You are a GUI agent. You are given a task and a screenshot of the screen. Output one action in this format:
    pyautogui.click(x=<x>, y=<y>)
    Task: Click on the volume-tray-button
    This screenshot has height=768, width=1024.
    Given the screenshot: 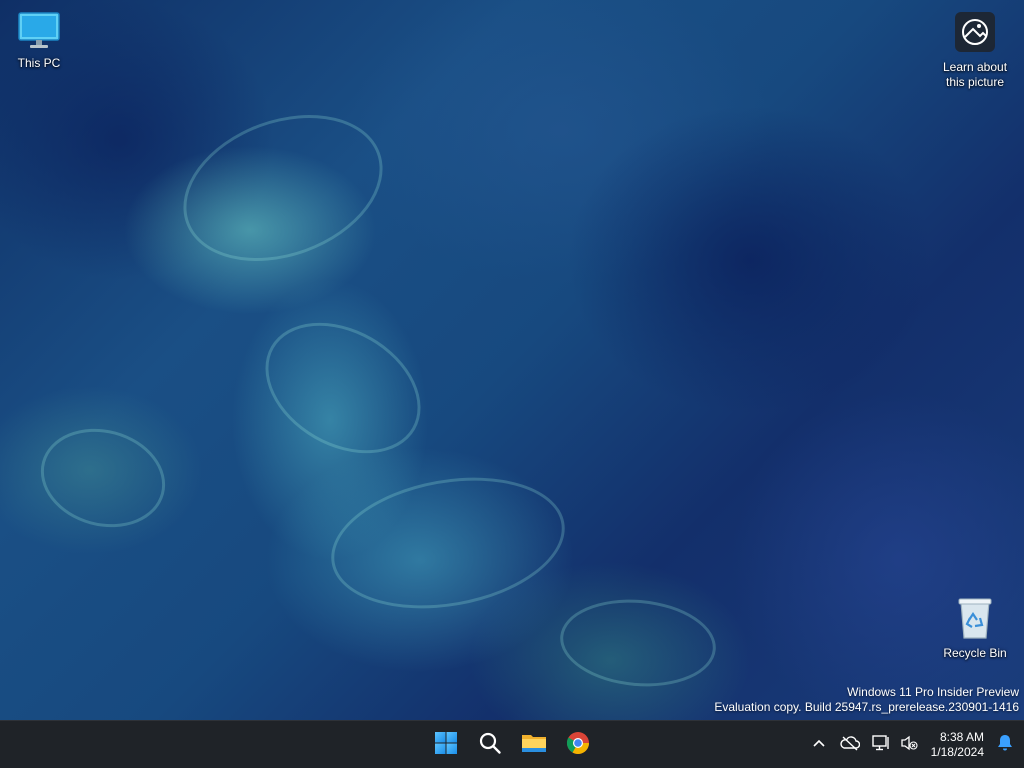 What is the action you would take?
    pyautogui.click(x=909, y=745)
    